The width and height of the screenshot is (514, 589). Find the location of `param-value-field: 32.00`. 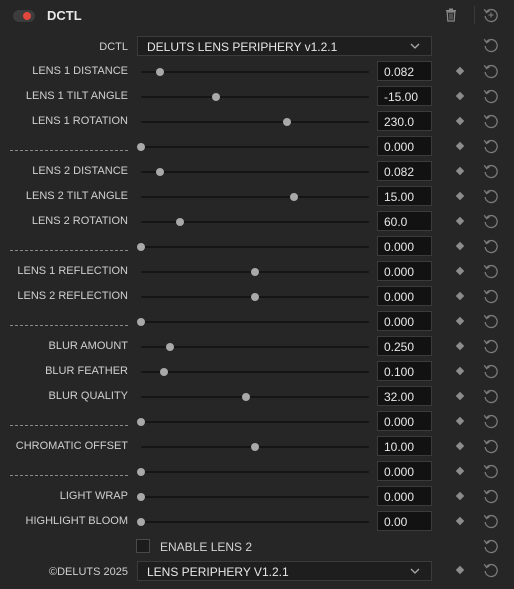

param-value-field: 32.00 is located at coordinates (404, 396).